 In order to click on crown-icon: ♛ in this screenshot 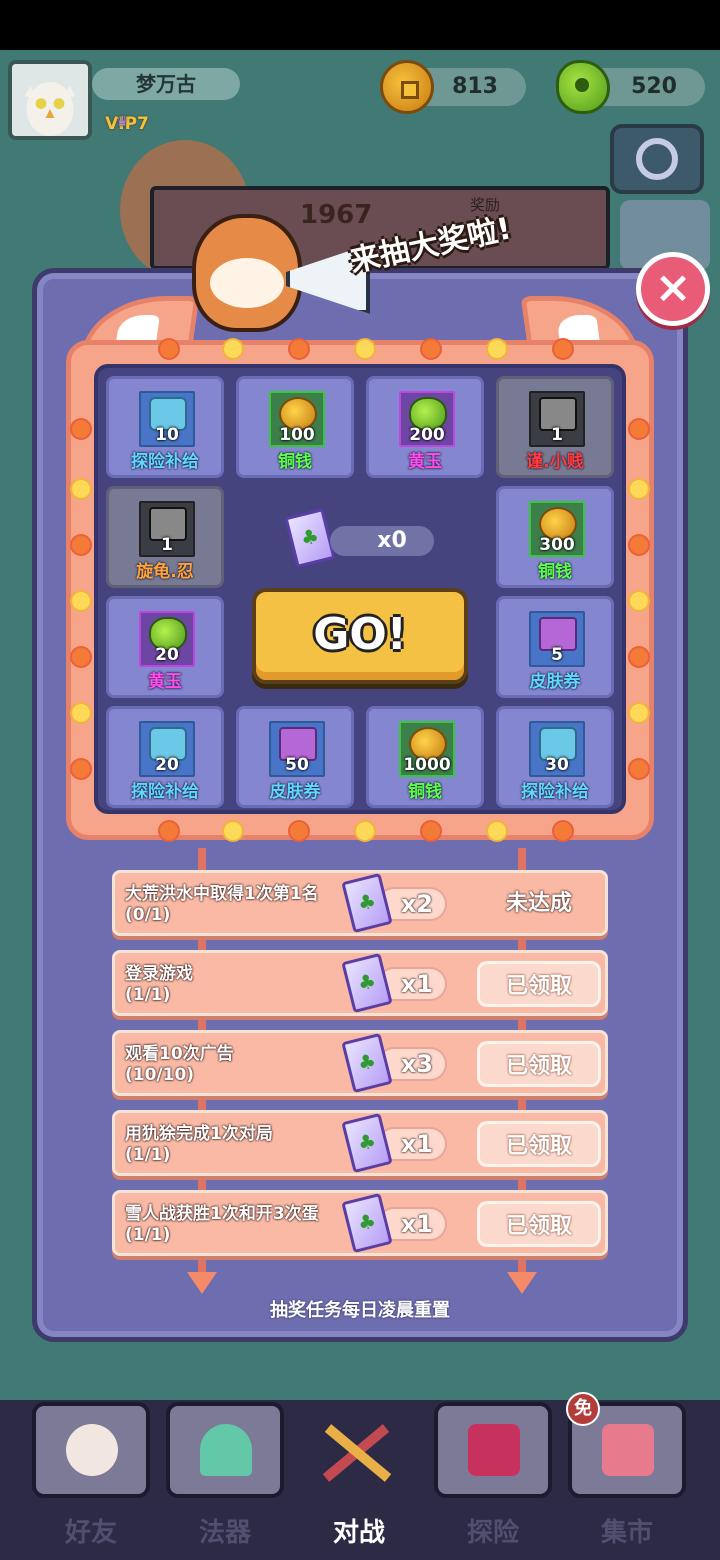, I will do `click(122, 122)`.